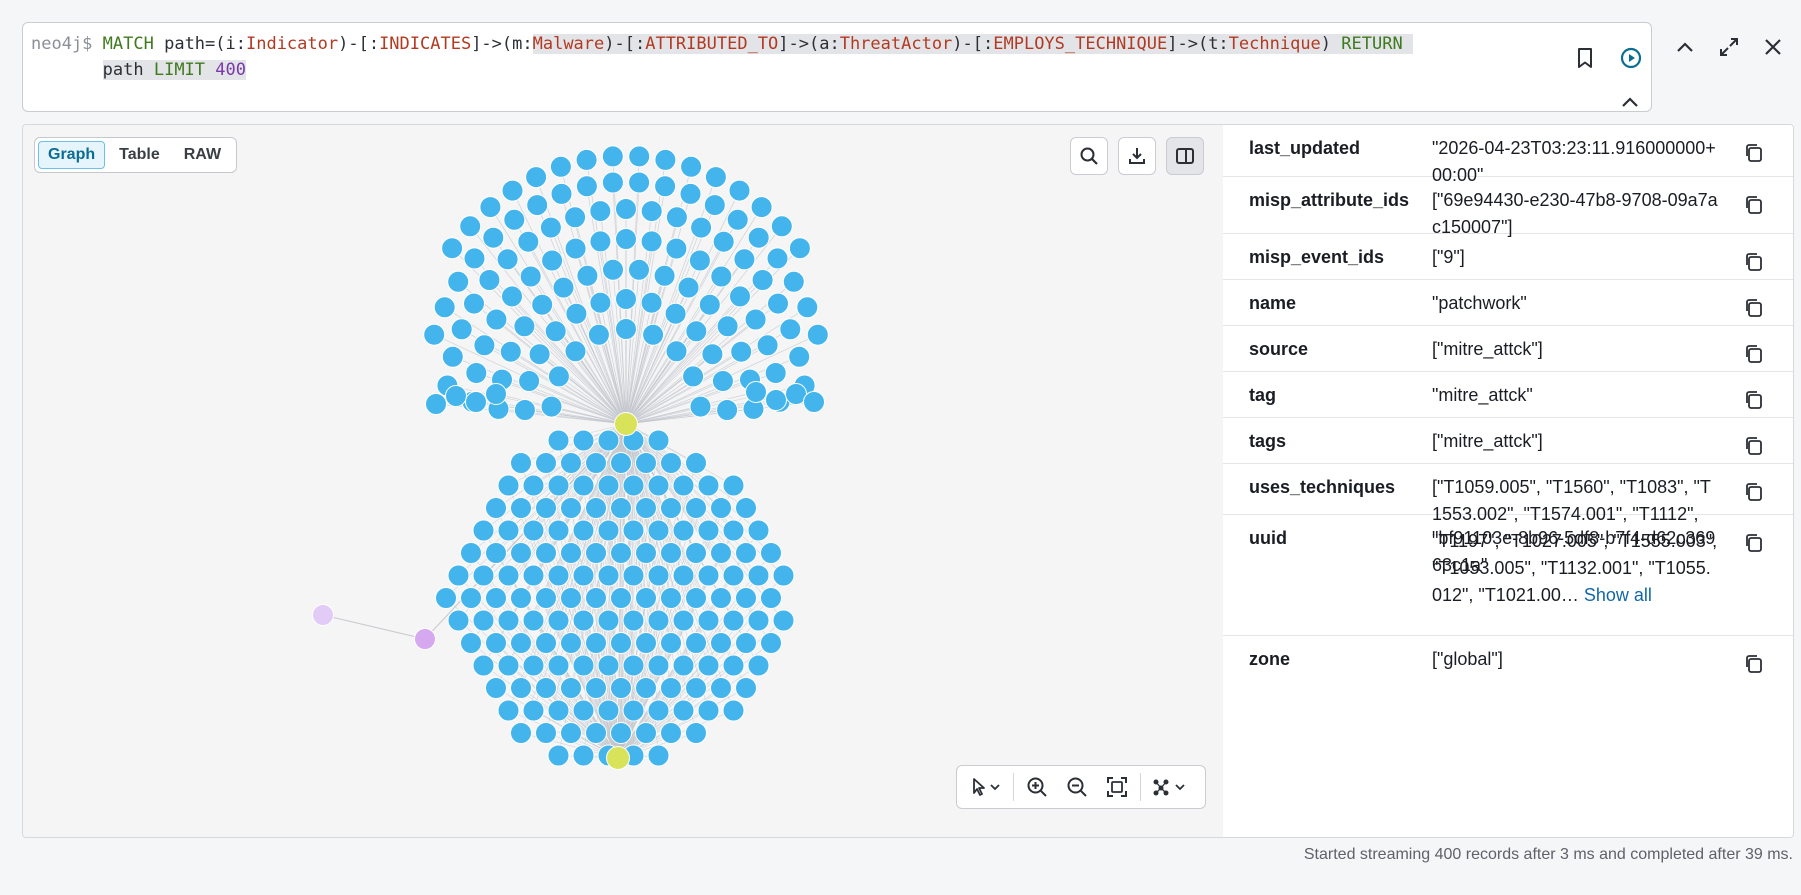  What do you see at coordinates (1631, 58) in the screenshot?
I see `run-icon` at bounding box center [1631, 58].